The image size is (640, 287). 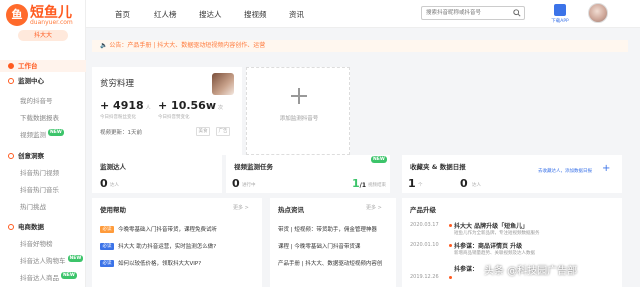 What do you see at coordinates (43, 190) in the screenshot?
I see `sidebar-item-hot-music: 抖音热门音乐` at bounding box center [43, 190].